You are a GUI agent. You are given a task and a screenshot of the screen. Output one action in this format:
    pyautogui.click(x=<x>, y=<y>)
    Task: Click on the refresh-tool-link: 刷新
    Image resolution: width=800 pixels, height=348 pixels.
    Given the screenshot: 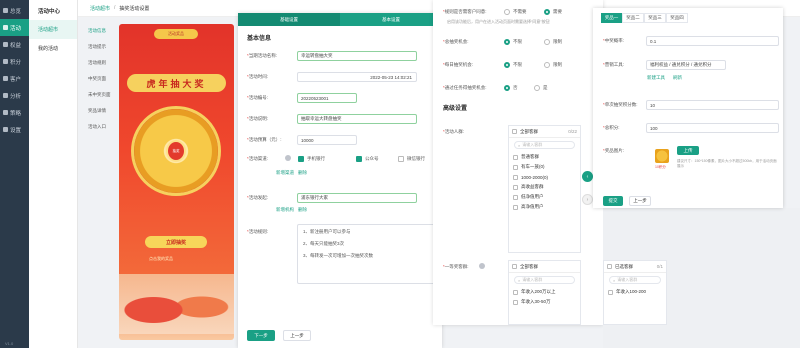 What is the action you would take?
    pyautogui.click(x=677, y=78)
    